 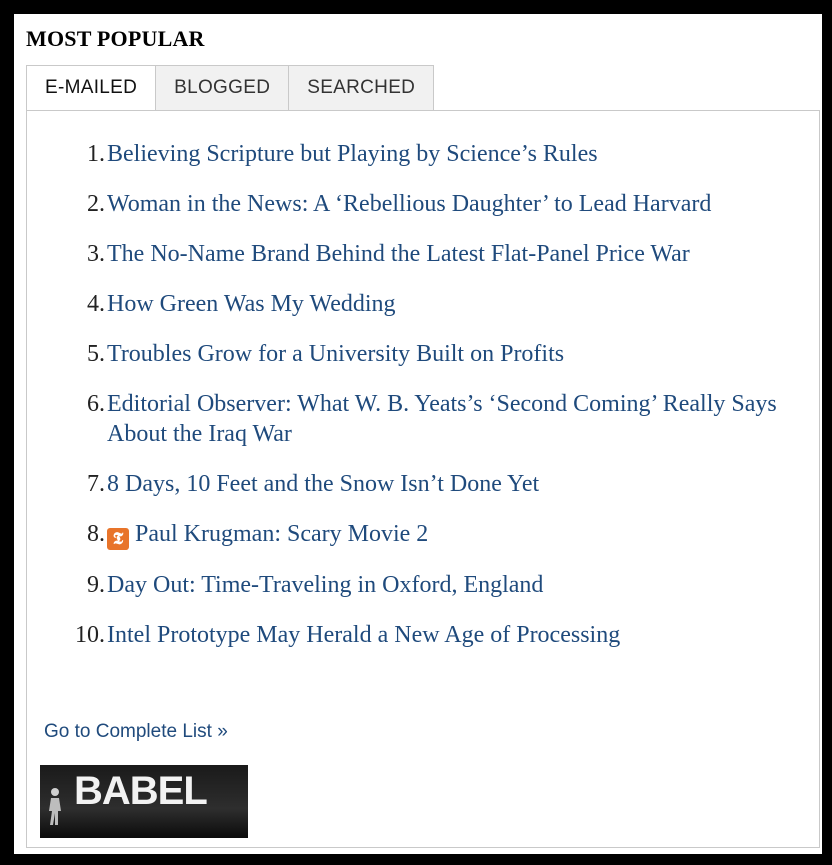 What do you see at coordinates (96, 354) in the screenshot?
I see `rank-number: 5.` at bounding box center [96, 354].